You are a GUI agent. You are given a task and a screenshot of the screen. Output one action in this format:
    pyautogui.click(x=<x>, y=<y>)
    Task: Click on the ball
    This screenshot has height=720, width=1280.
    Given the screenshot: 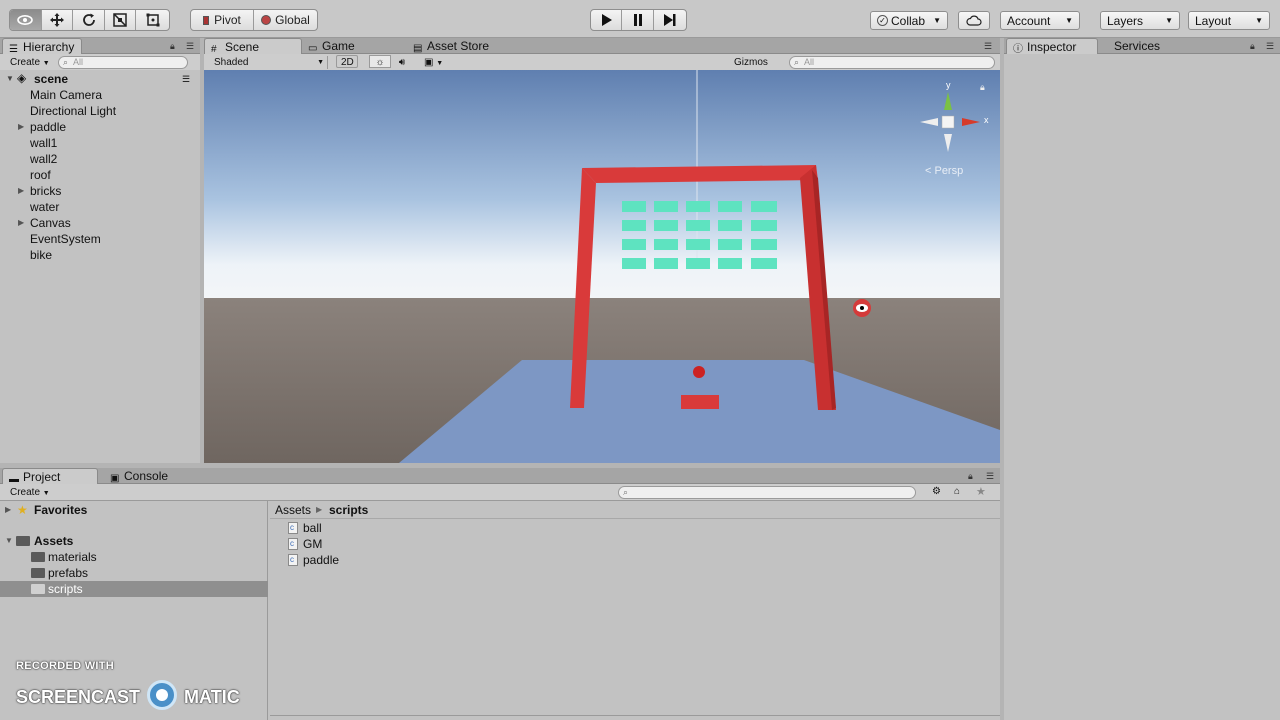 What is the action you would take?
    pyautogui.click(x=699, y=372)
    